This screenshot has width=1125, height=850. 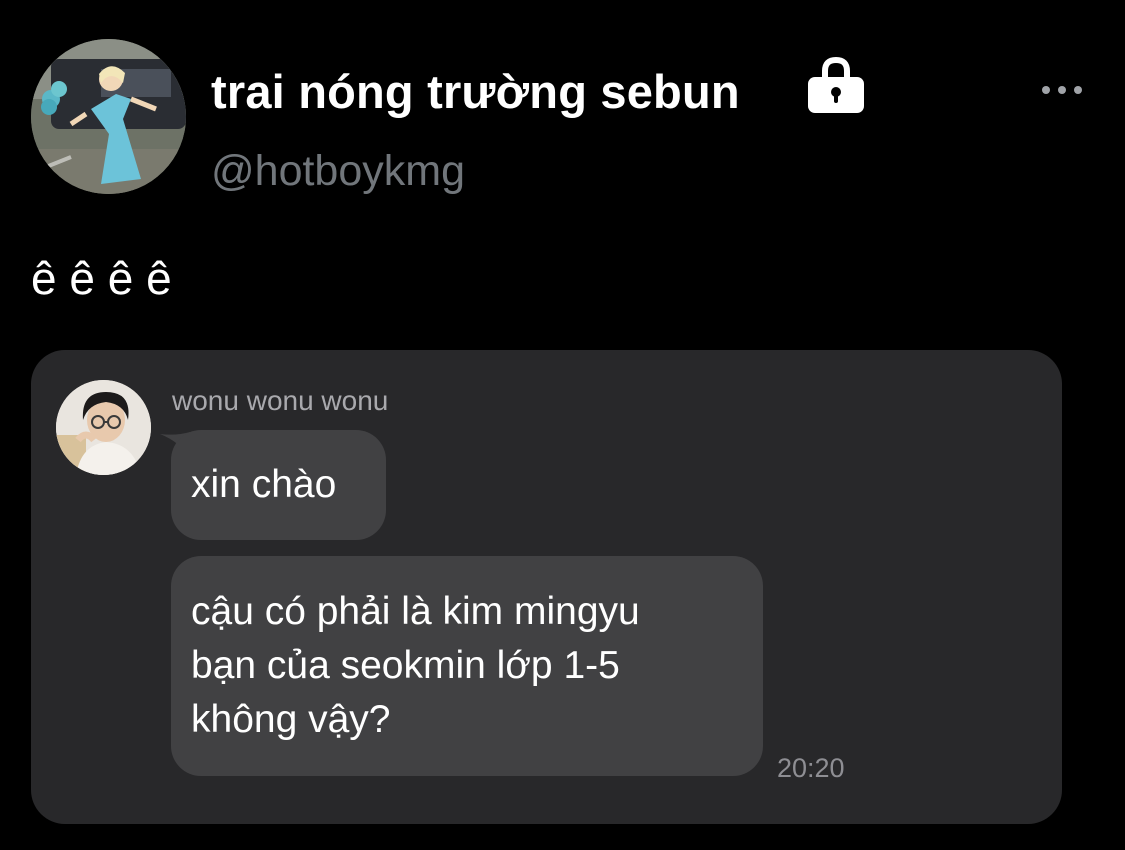 What do you see at coordinates (1062, 90) in the screenshot?
I see `more-horizontal-icon` at bounding box center [1062, 90].